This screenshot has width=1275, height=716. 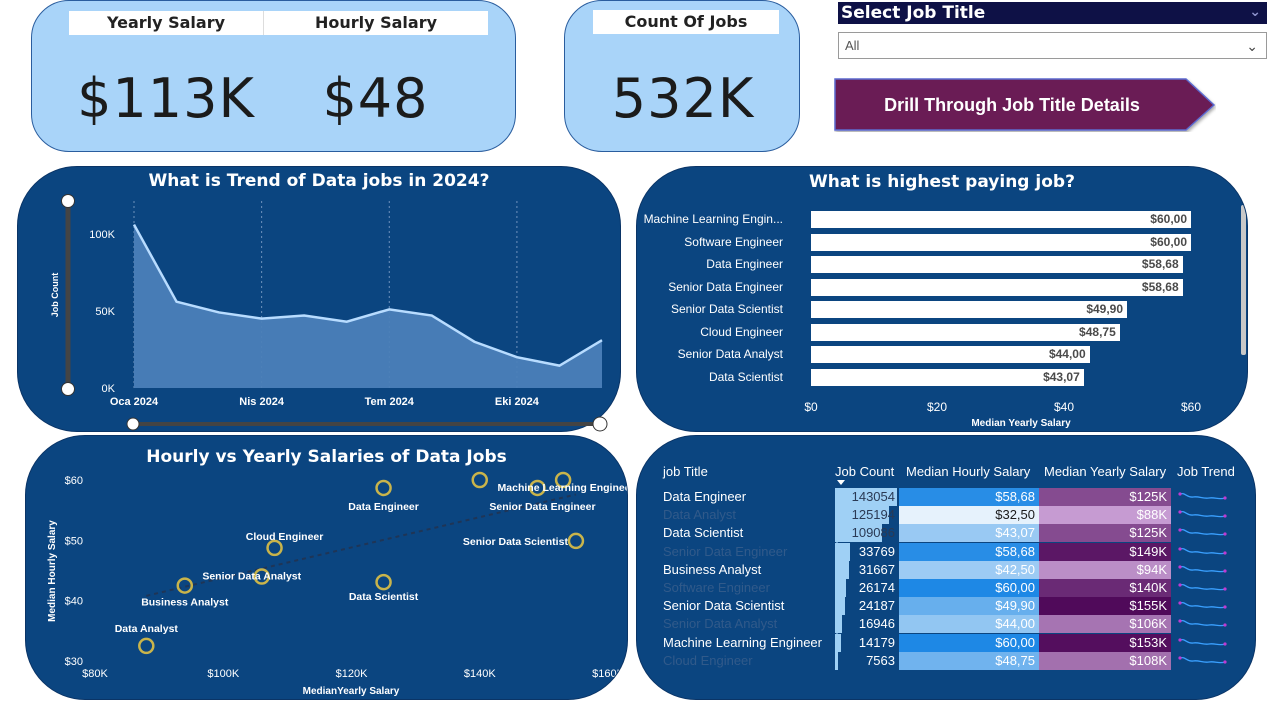 I want to click on bar-x-axis-title: Median Yearly Salary, so click(x=1021, y=423).